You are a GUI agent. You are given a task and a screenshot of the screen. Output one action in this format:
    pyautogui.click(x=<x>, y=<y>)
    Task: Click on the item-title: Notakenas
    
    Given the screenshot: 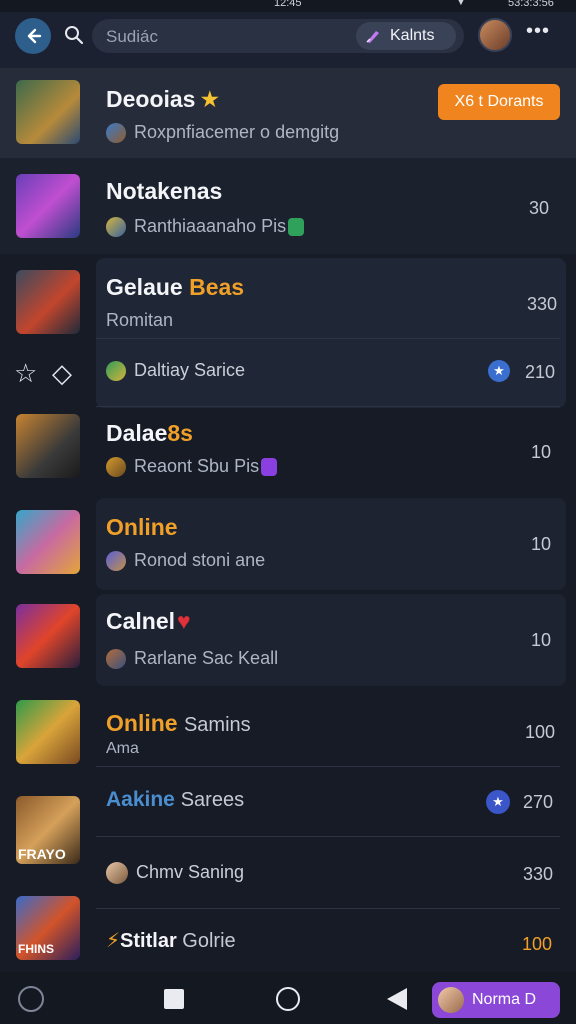 What is the action you would take?
    pyautogui.click(x=164, y=191)
    